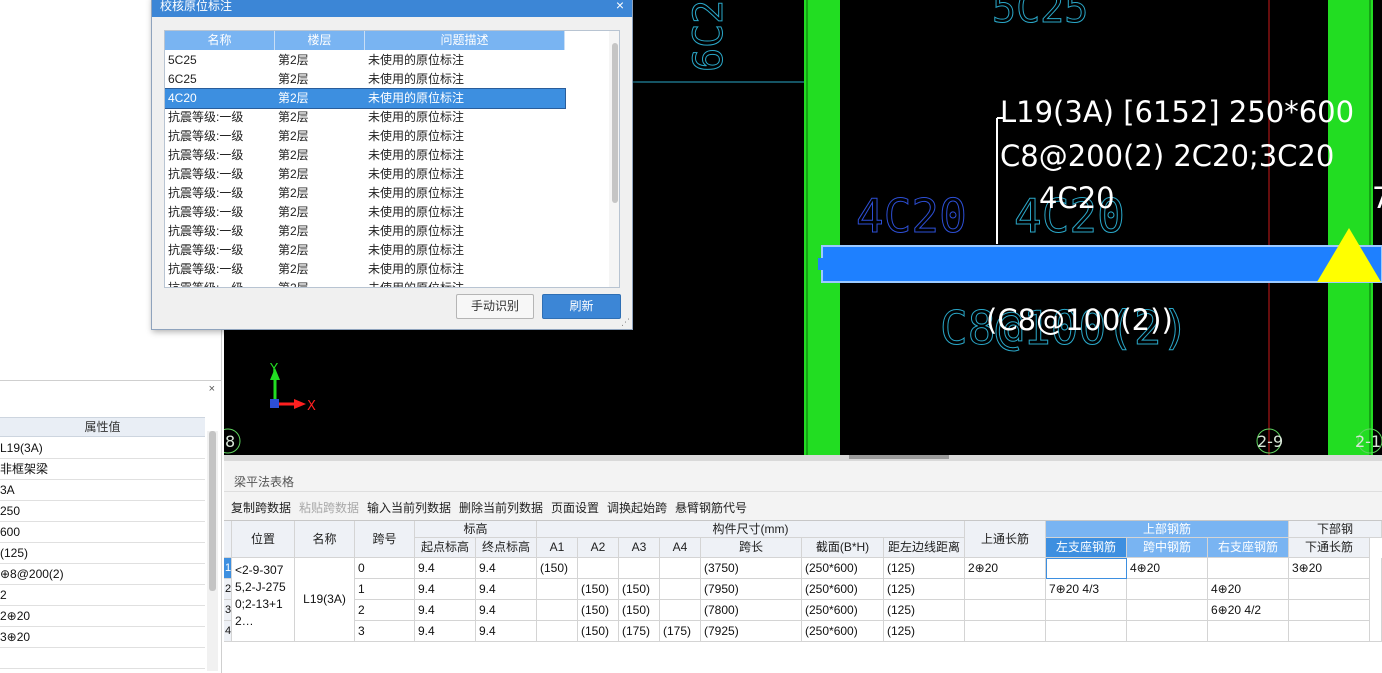 The height and width of the screenshot is (673, 1382). Describe the element at coordinates (751, 568) in the screenshot. I see `grid-cell-len: (3750)` at that location.